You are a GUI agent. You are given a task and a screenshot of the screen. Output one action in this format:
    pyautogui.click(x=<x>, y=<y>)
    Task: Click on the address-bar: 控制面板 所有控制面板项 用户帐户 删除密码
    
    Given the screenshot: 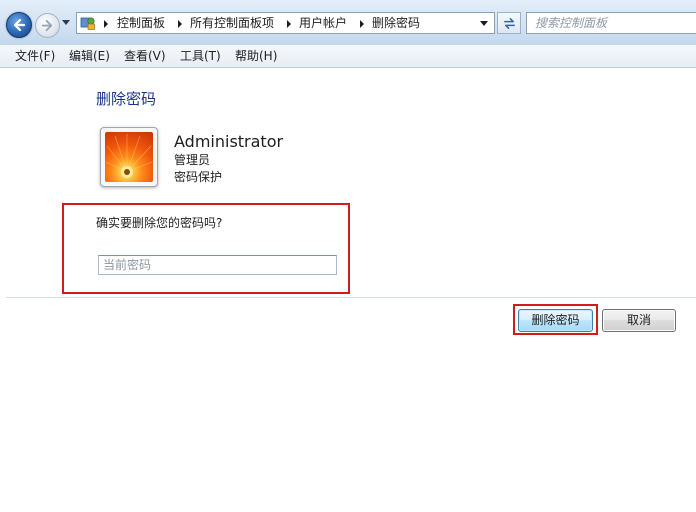 What is the action you would take?
    pyautogui.click(x=285, y=23)
    